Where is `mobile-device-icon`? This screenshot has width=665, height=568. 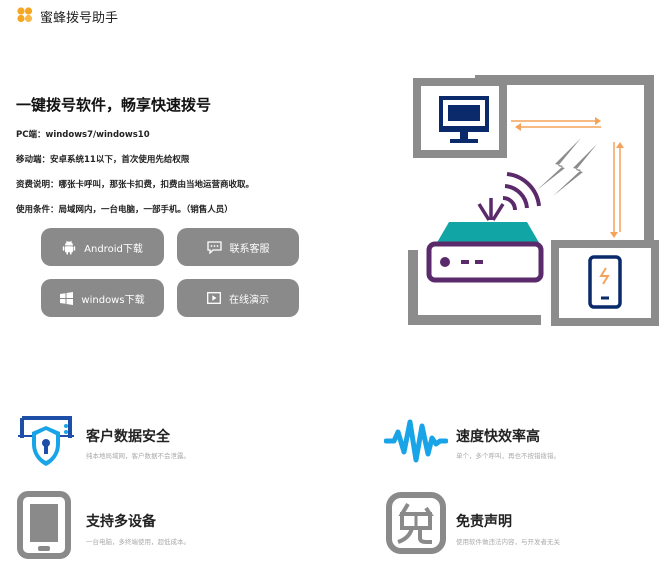
mobile-device-icon is located at coordinates (44, 525).